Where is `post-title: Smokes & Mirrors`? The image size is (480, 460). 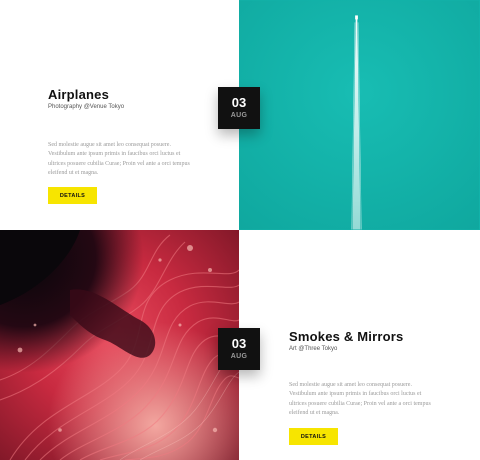
post-title: Smokes & Mirrors is located at coordinates (346, 336).